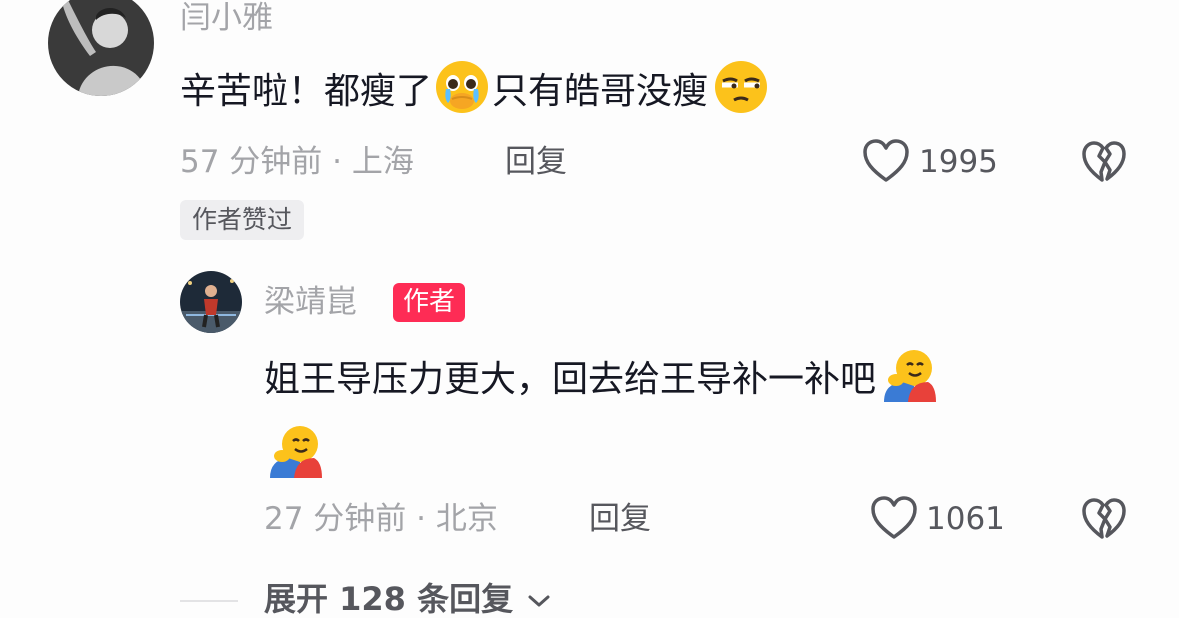 The width and height of the screenshot is (1179, 618). Describe the element at coordinates (539, 601) in the screenshot. I see `chevron-down-icon` at that location.